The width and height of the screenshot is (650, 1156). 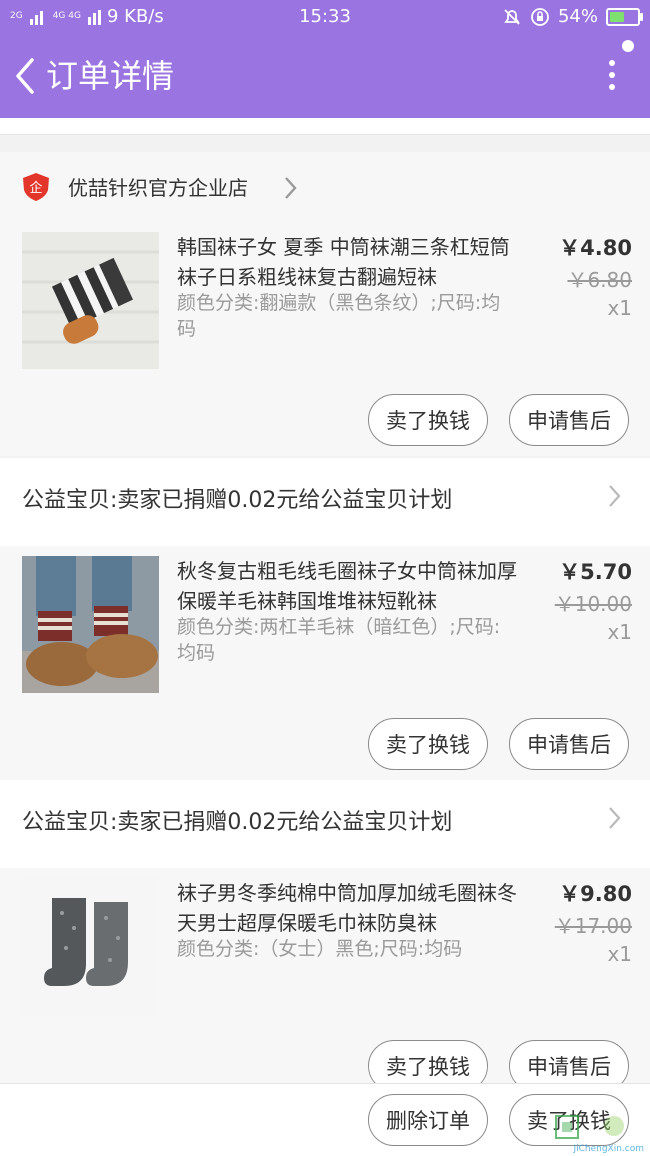 What do you see at coordinates (110, 76) in the screenshot?
I see `page-title: 订单详情` at bounding box center [110, 76].